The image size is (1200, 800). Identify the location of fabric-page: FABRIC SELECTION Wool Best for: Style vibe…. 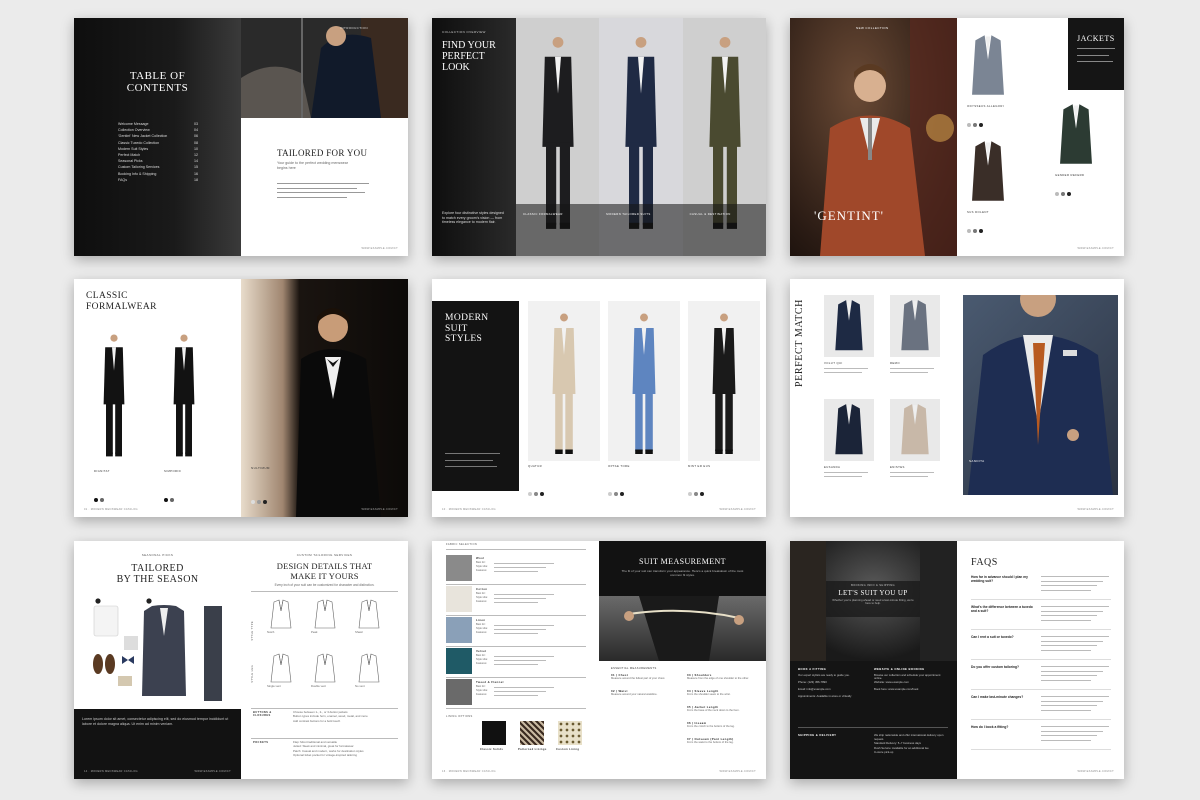
(515, 660).